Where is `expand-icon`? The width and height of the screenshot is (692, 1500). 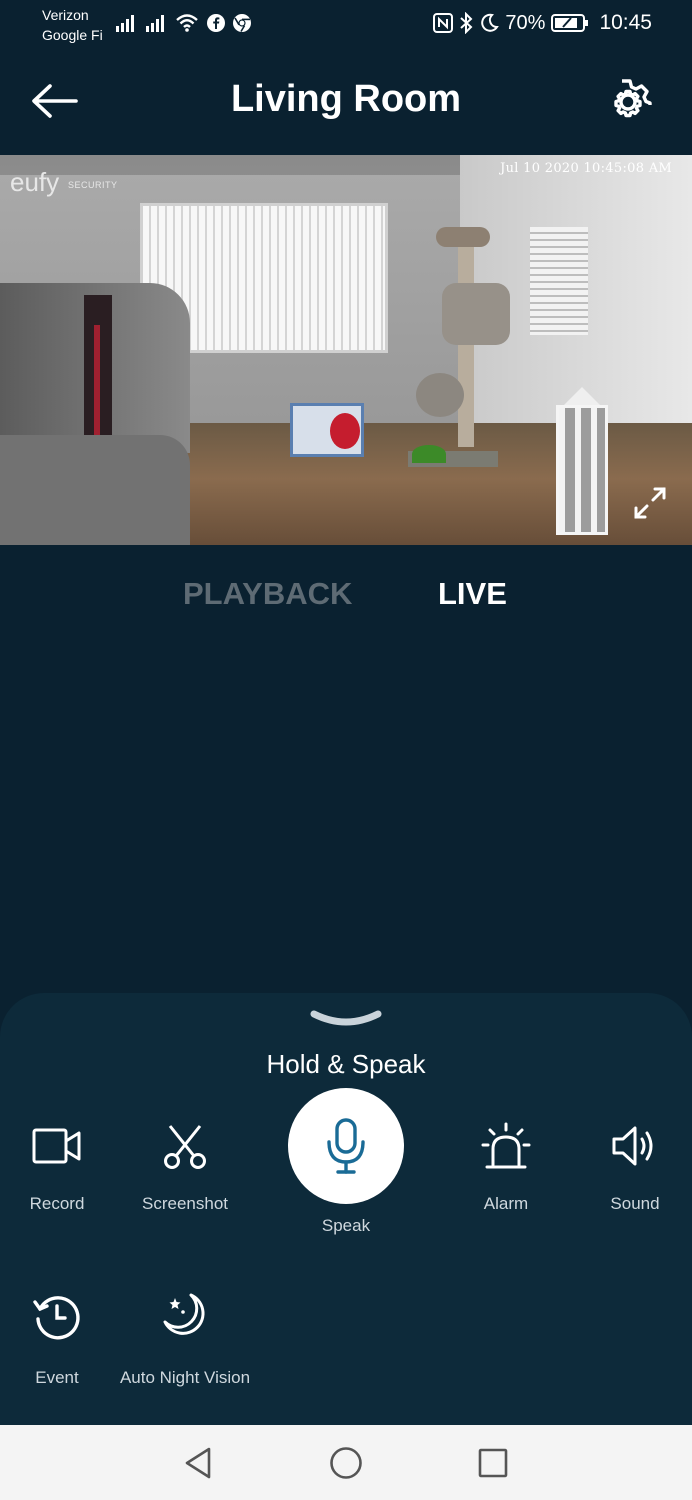 expand-icon is located at coordinates (650, 503).